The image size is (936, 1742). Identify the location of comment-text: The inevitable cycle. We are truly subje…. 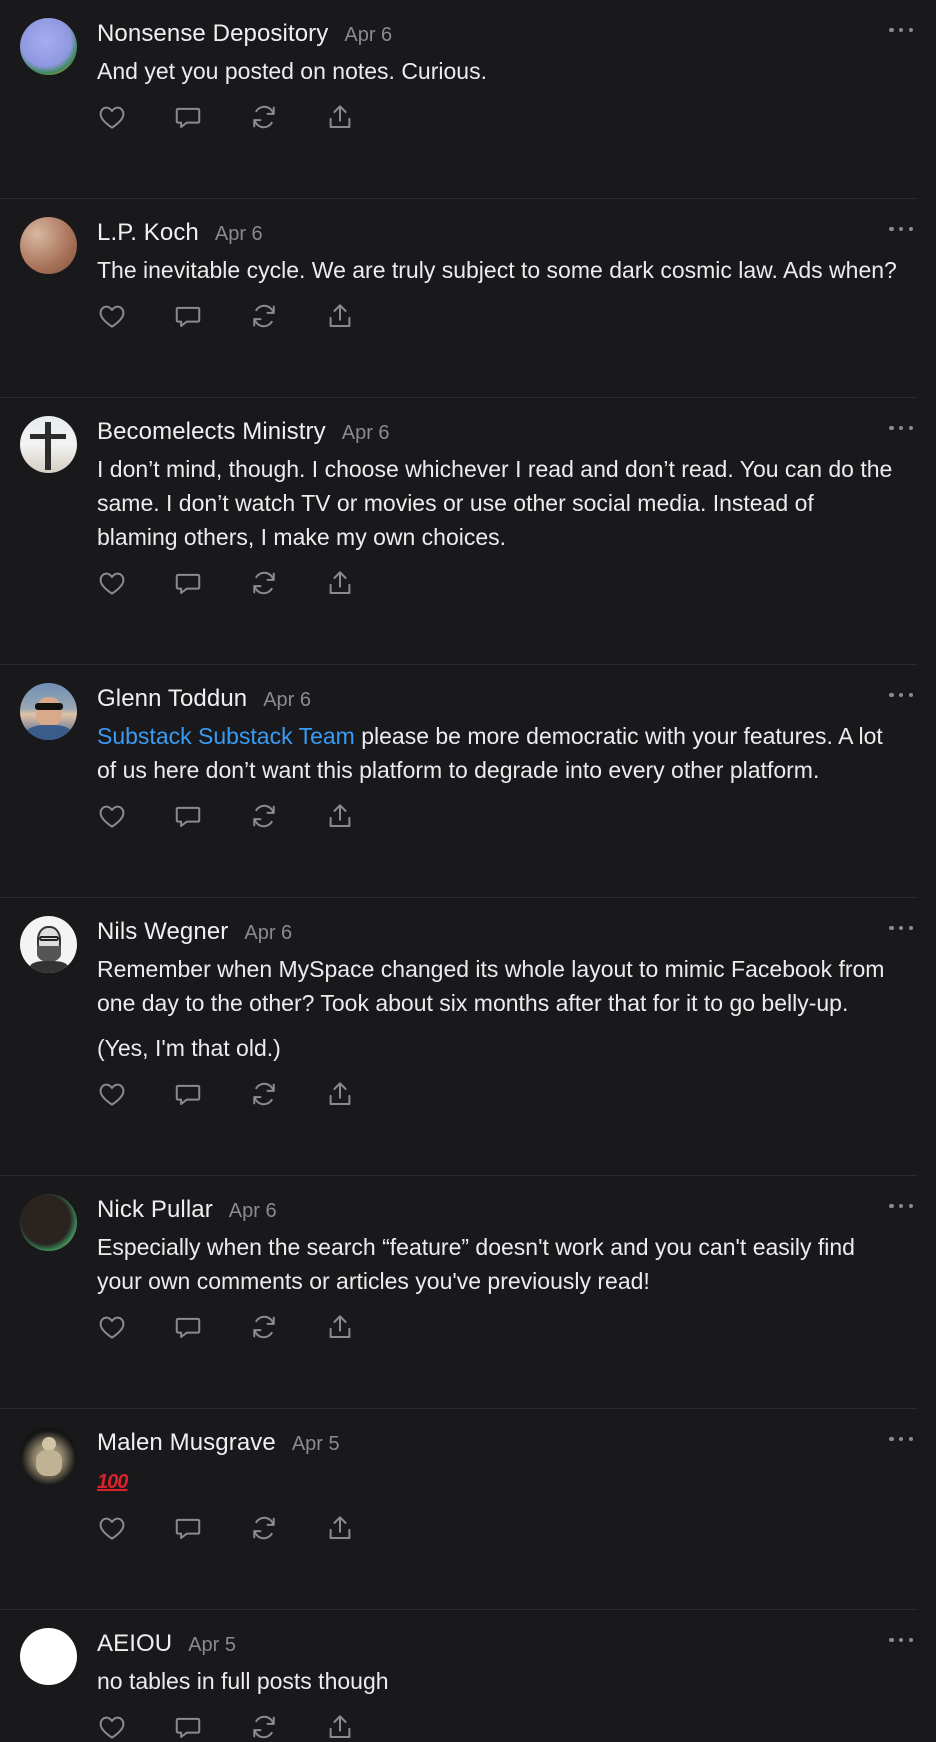
(497, 270).